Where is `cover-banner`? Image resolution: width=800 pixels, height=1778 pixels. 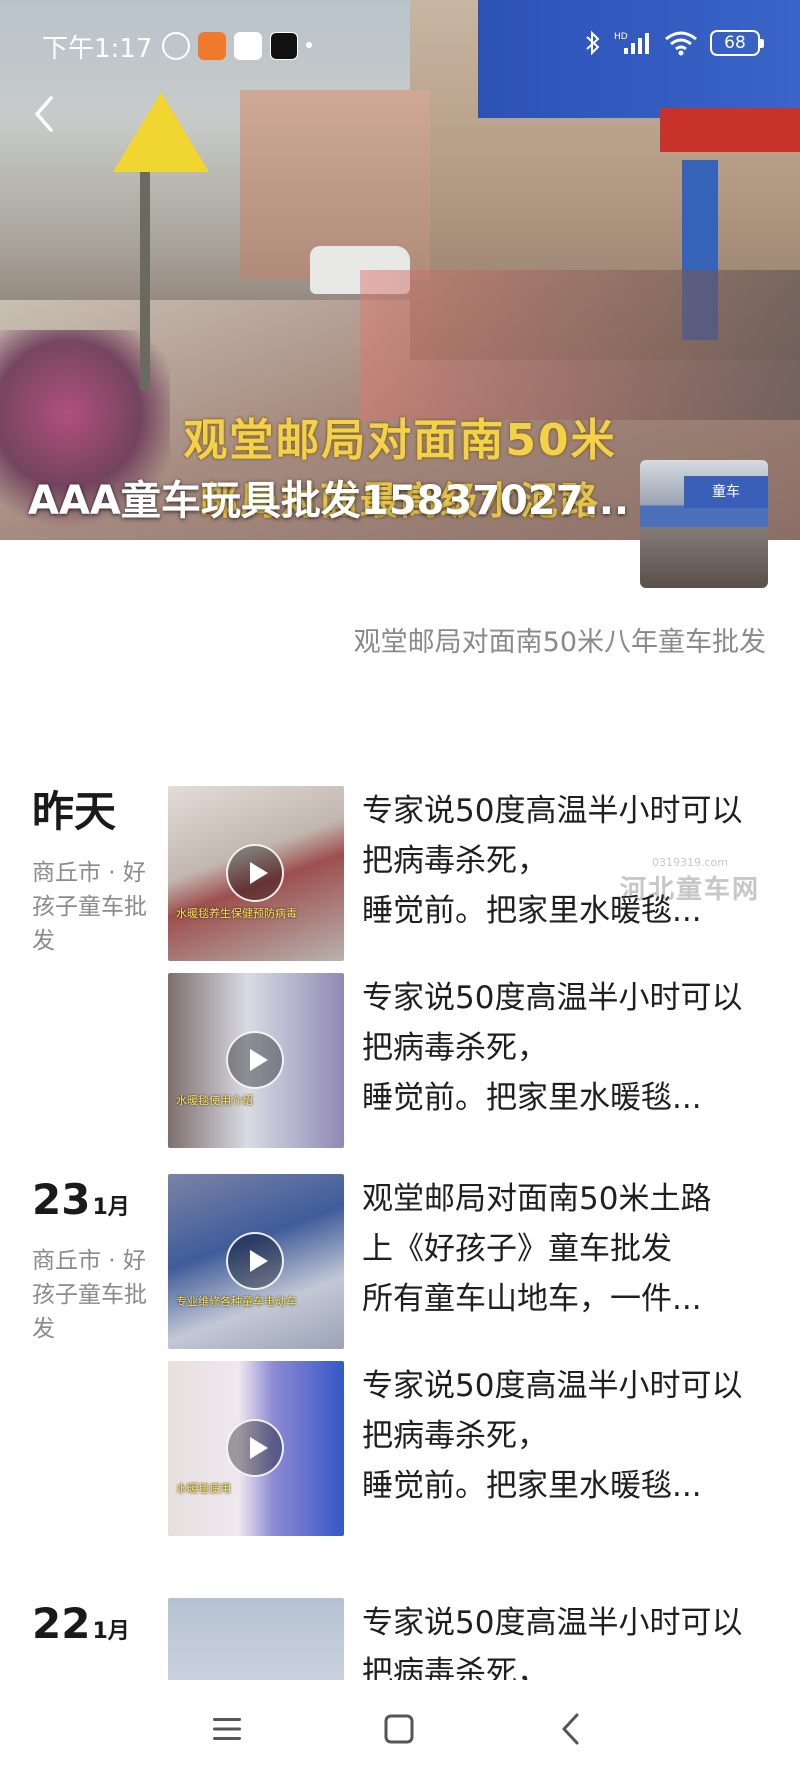
cover-banner is located at coordinates (730, 130).